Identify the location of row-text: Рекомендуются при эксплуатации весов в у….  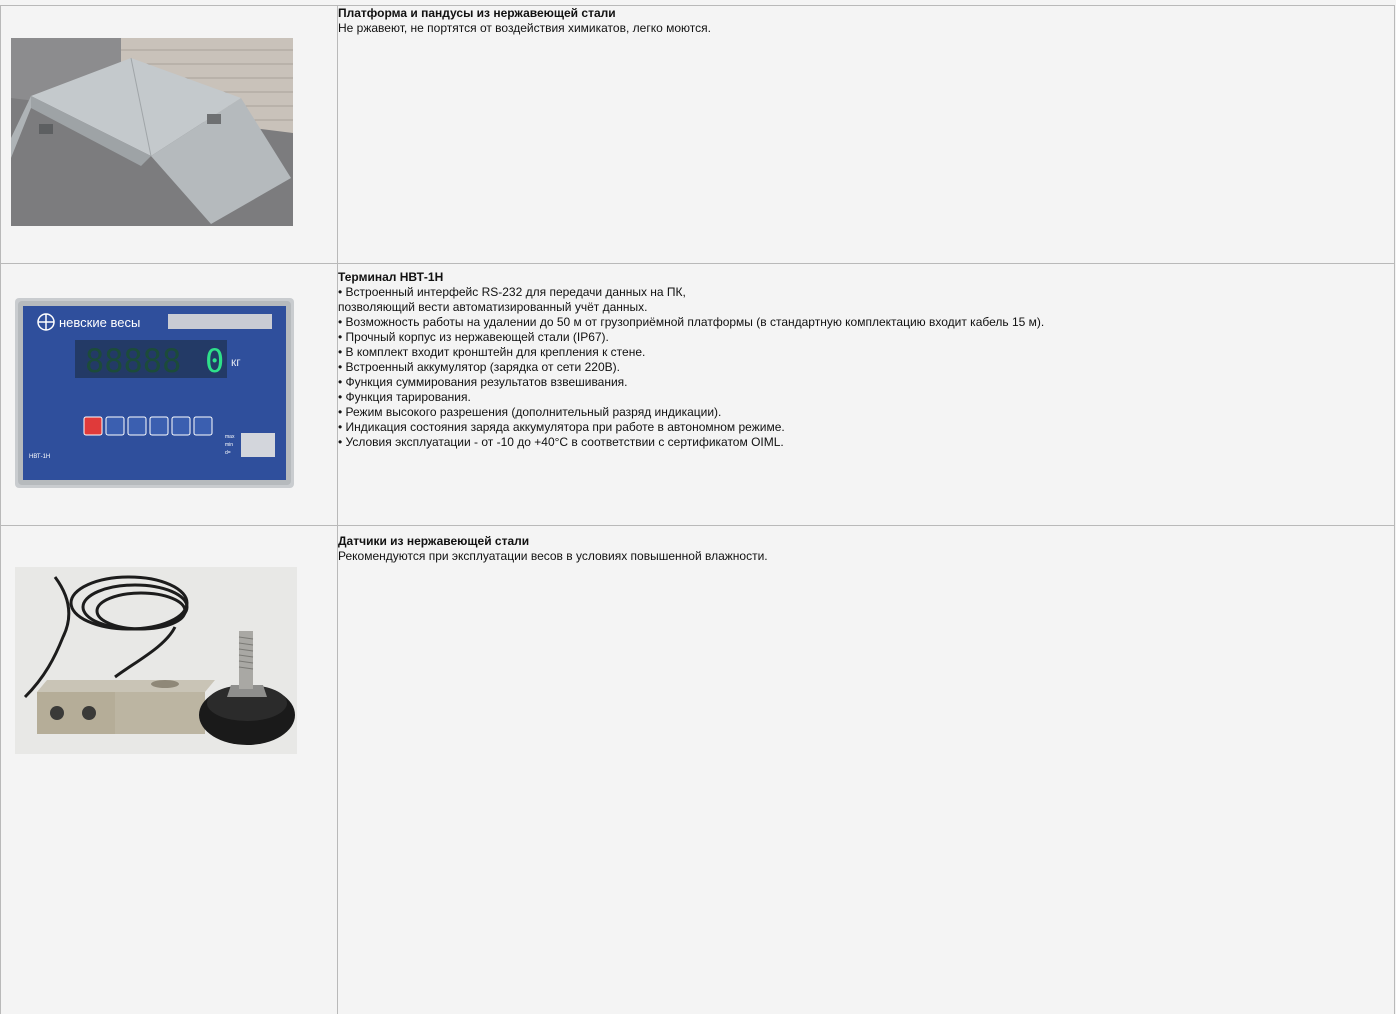
(553, 556).